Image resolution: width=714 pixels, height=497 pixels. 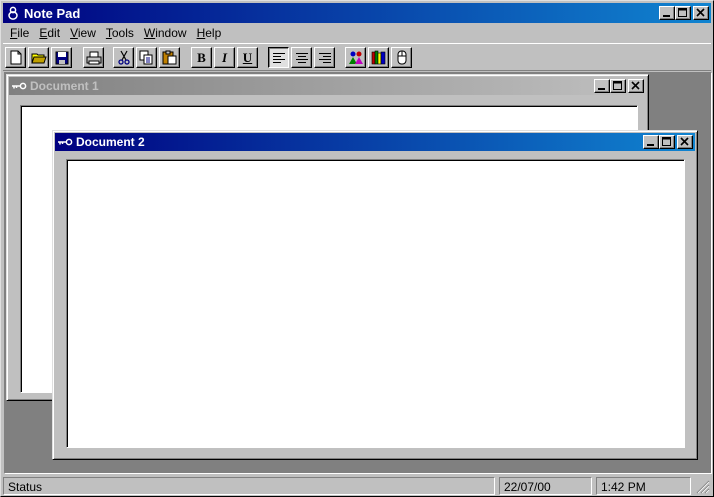 I want to click on document-2-close-button, so click(x=685, y=142).